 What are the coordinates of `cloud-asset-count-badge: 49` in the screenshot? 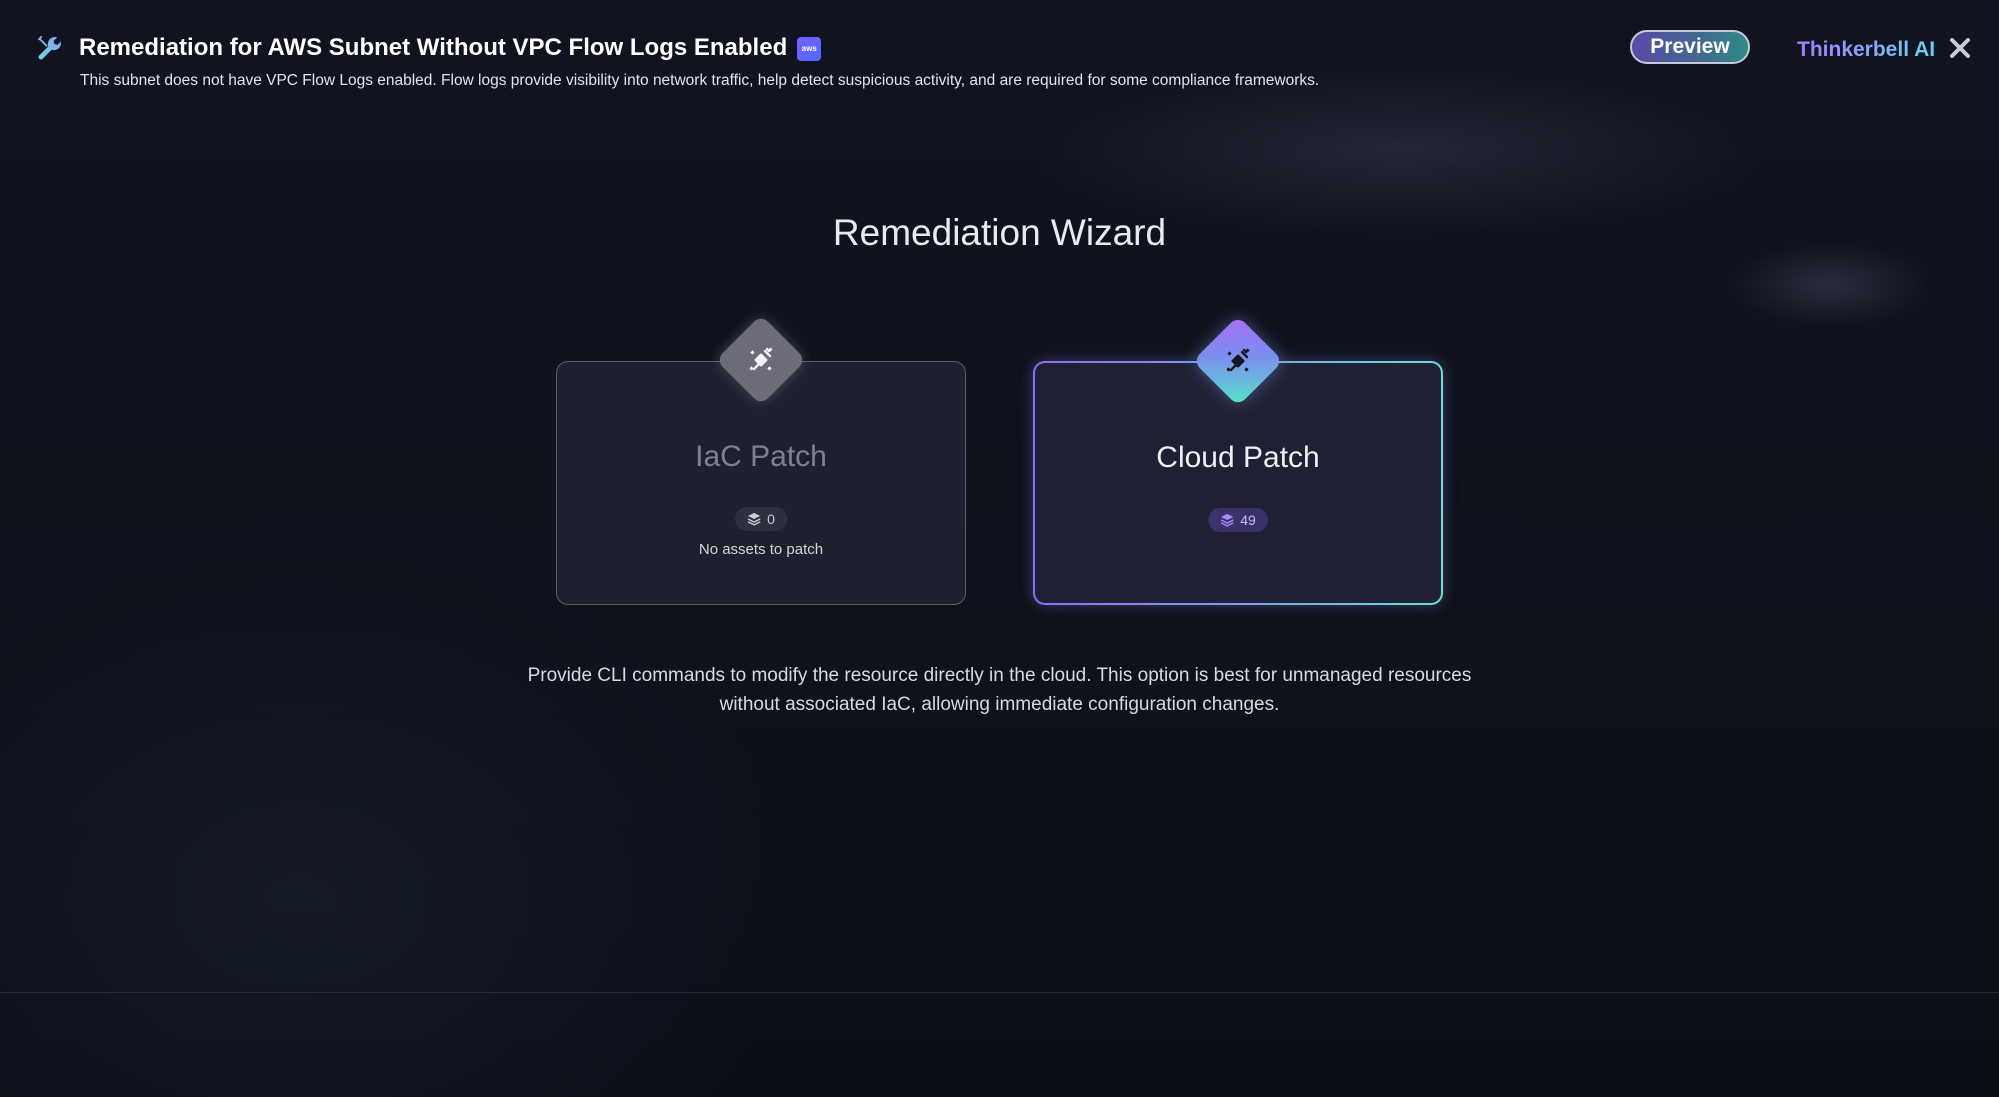 It's located at (1238, 520).